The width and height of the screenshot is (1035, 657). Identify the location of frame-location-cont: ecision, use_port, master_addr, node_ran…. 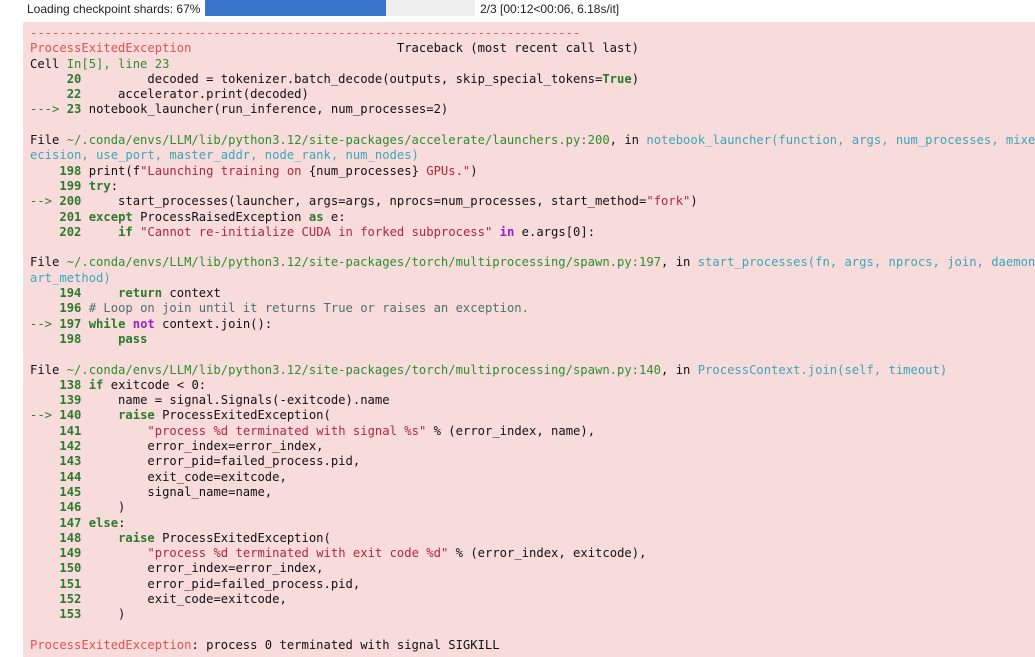
(224, 155).